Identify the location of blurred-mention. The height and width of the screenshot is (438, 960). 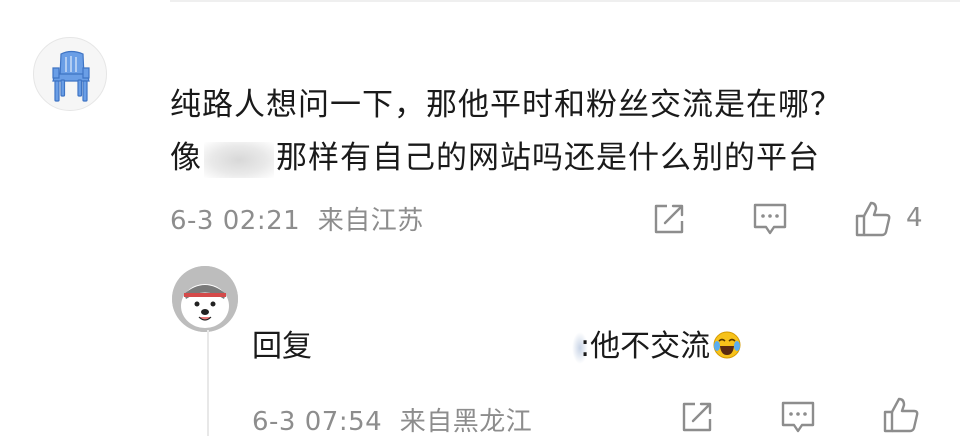
(239, 159).